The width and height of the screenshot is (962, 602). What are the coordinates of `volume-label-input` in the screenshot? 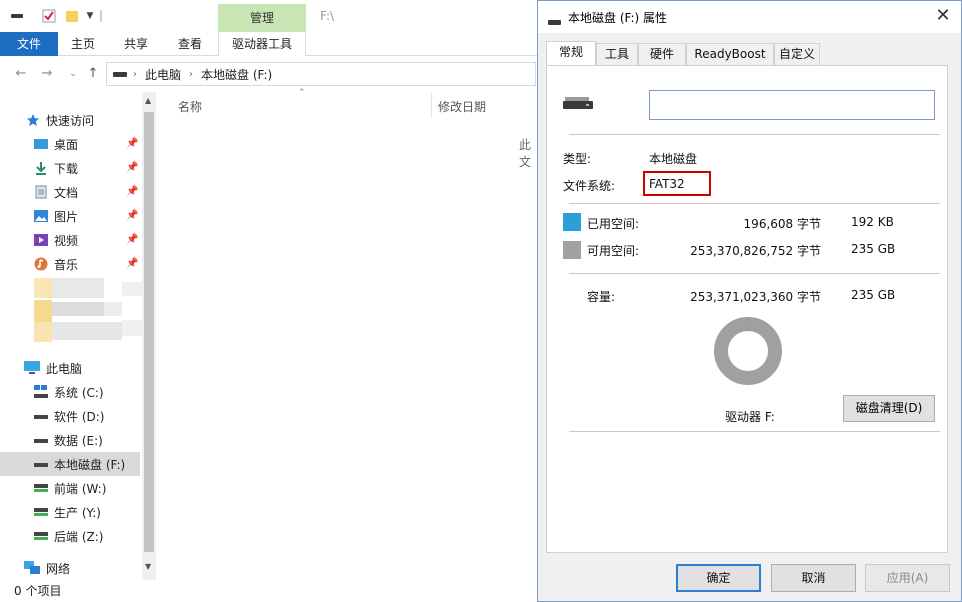 It's located at (792, 105).